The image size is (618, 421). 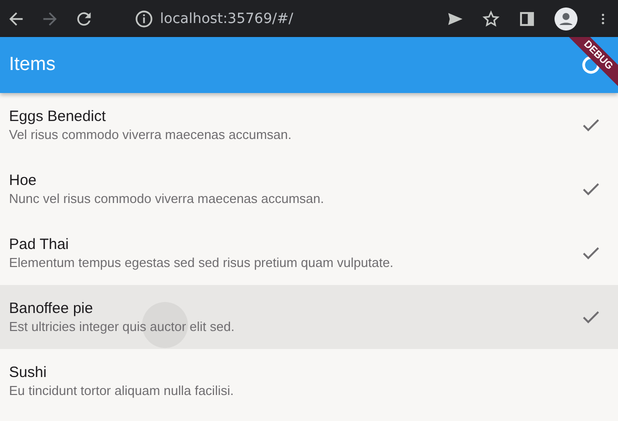 I want to click on item-subtitle: Eu tincidunt tortor aliquam nulla facilisi., so click(x=122, y=390).